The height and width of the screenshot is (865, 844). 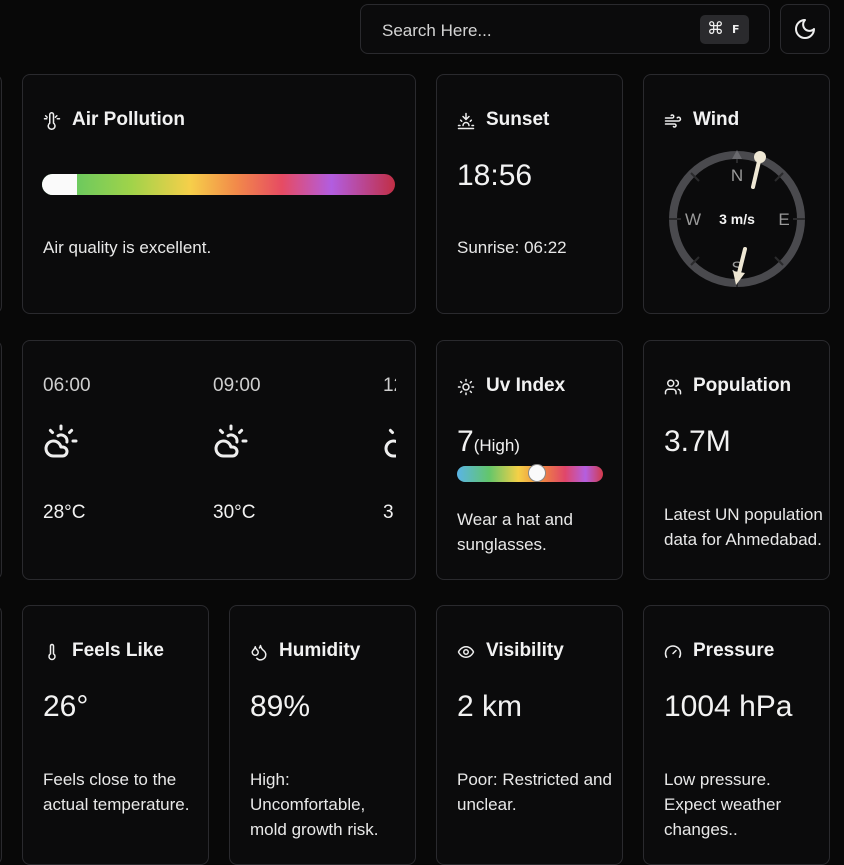 What do you see at coordinates (466, 652) in the screenshot?
I see `eye-icon` at bounding box center [466, 652].